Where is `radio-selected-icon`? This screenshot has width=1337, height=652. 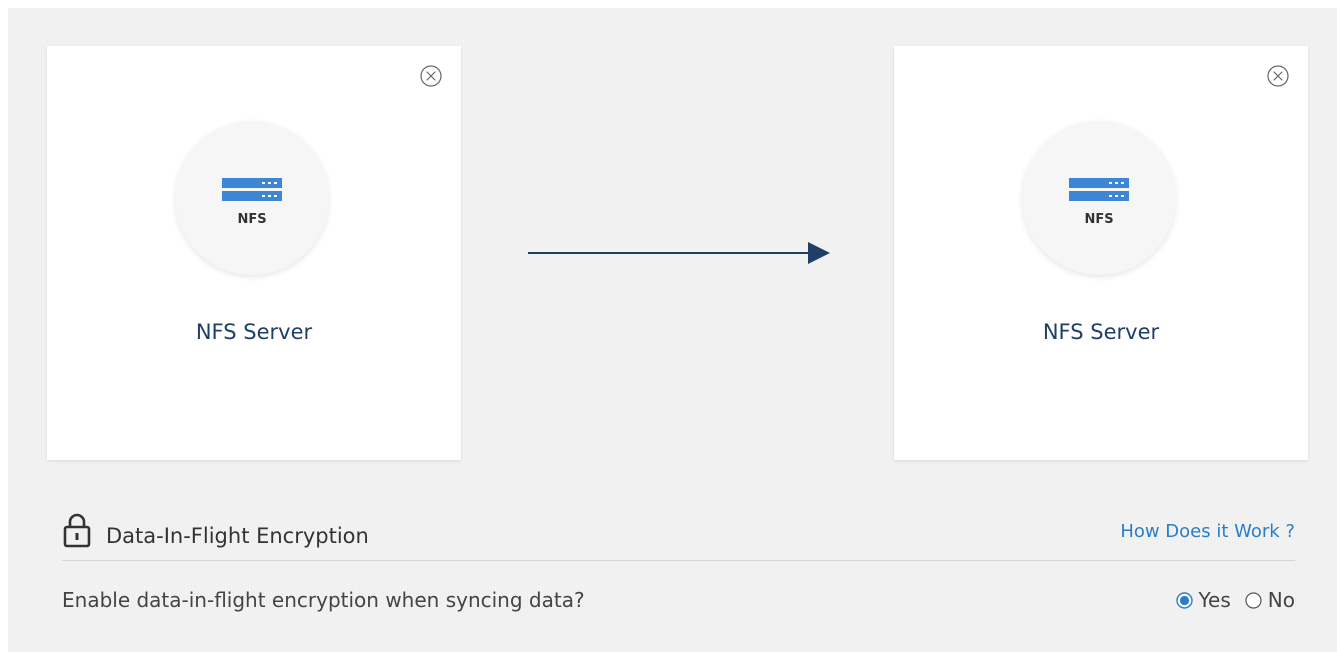
radio-selected-icon is located at coordinates (1184, 600).